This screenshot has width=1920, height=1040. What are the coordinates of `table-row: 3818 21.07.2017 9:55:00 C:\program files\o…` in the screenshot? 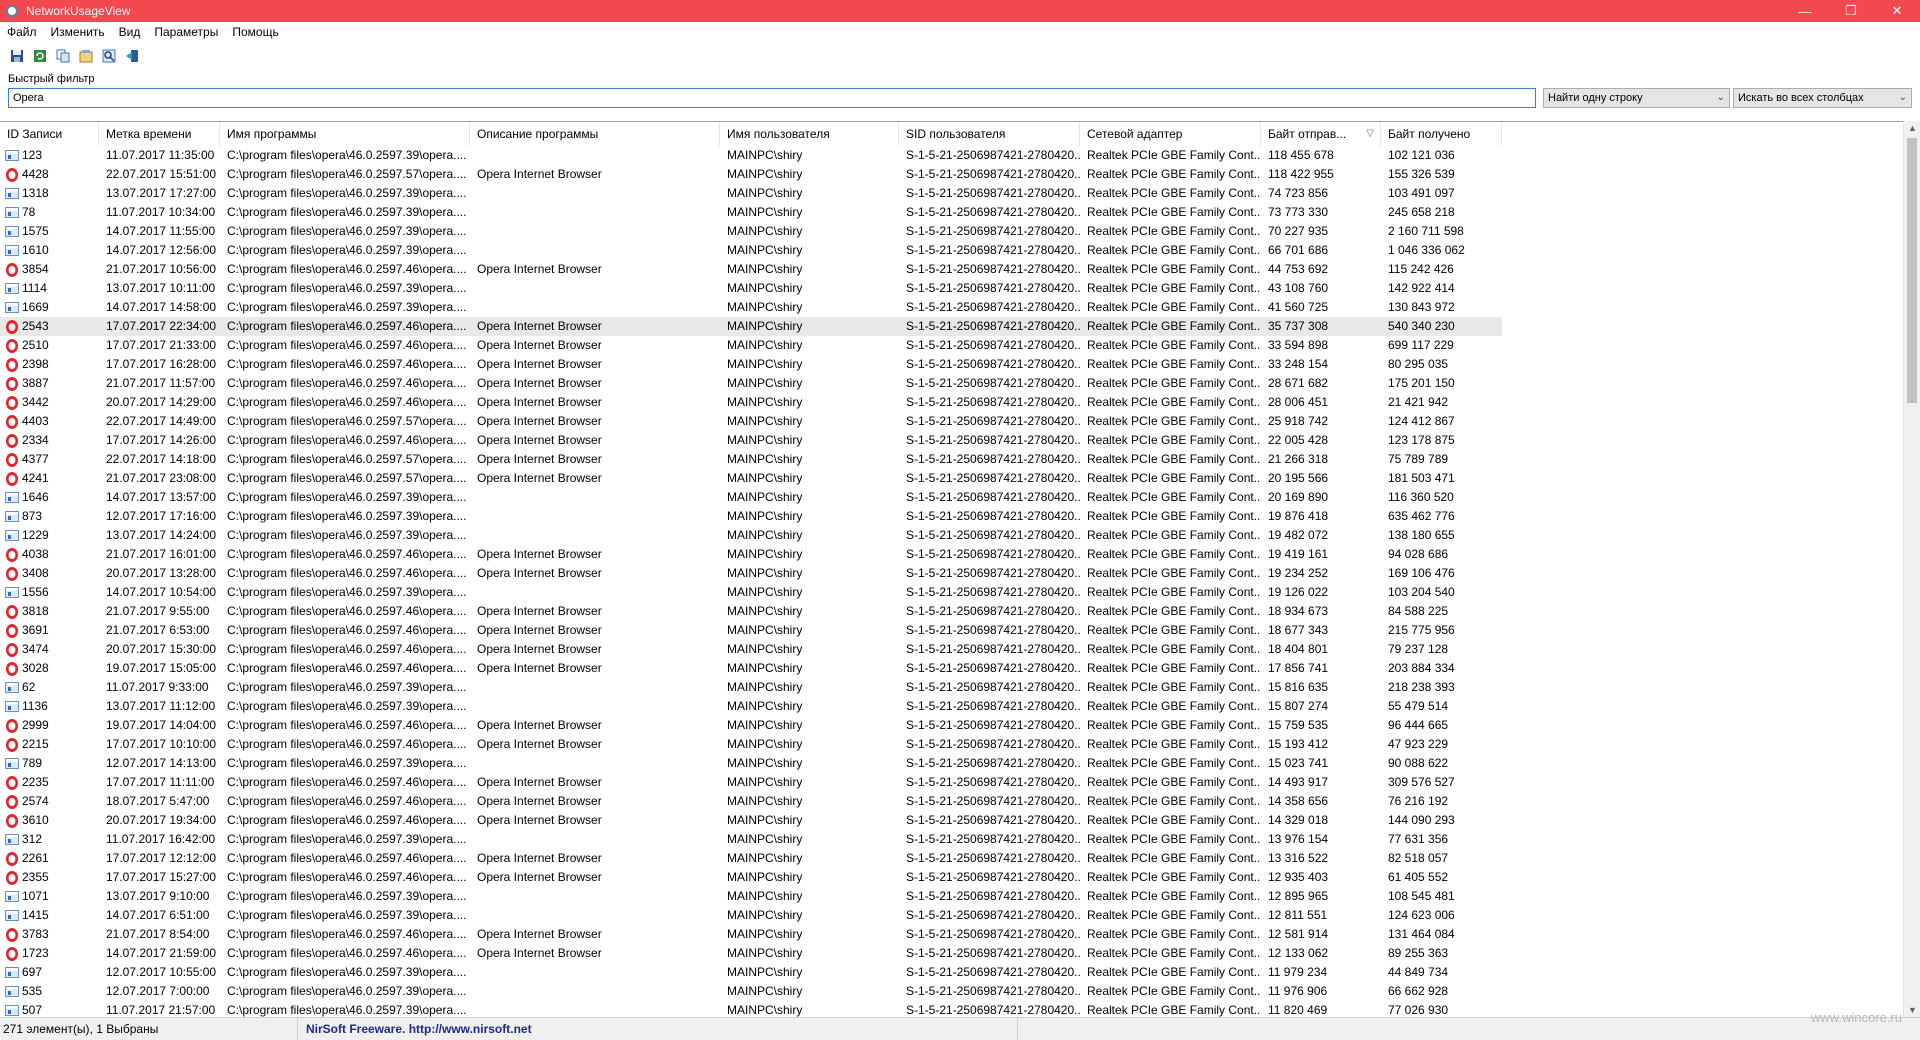 It's located at (751, 611).